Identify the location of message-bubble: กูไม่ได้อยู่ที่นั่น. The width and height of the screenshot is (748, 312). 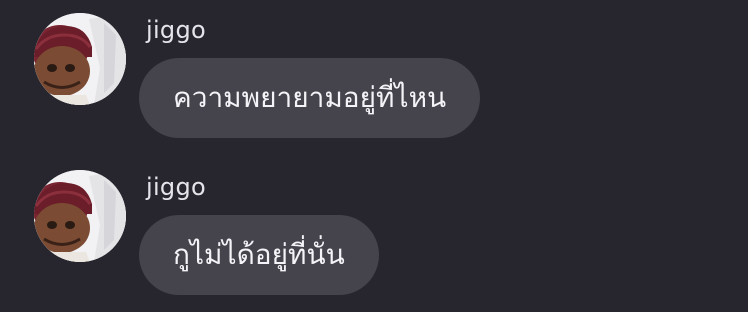
(259, 255).